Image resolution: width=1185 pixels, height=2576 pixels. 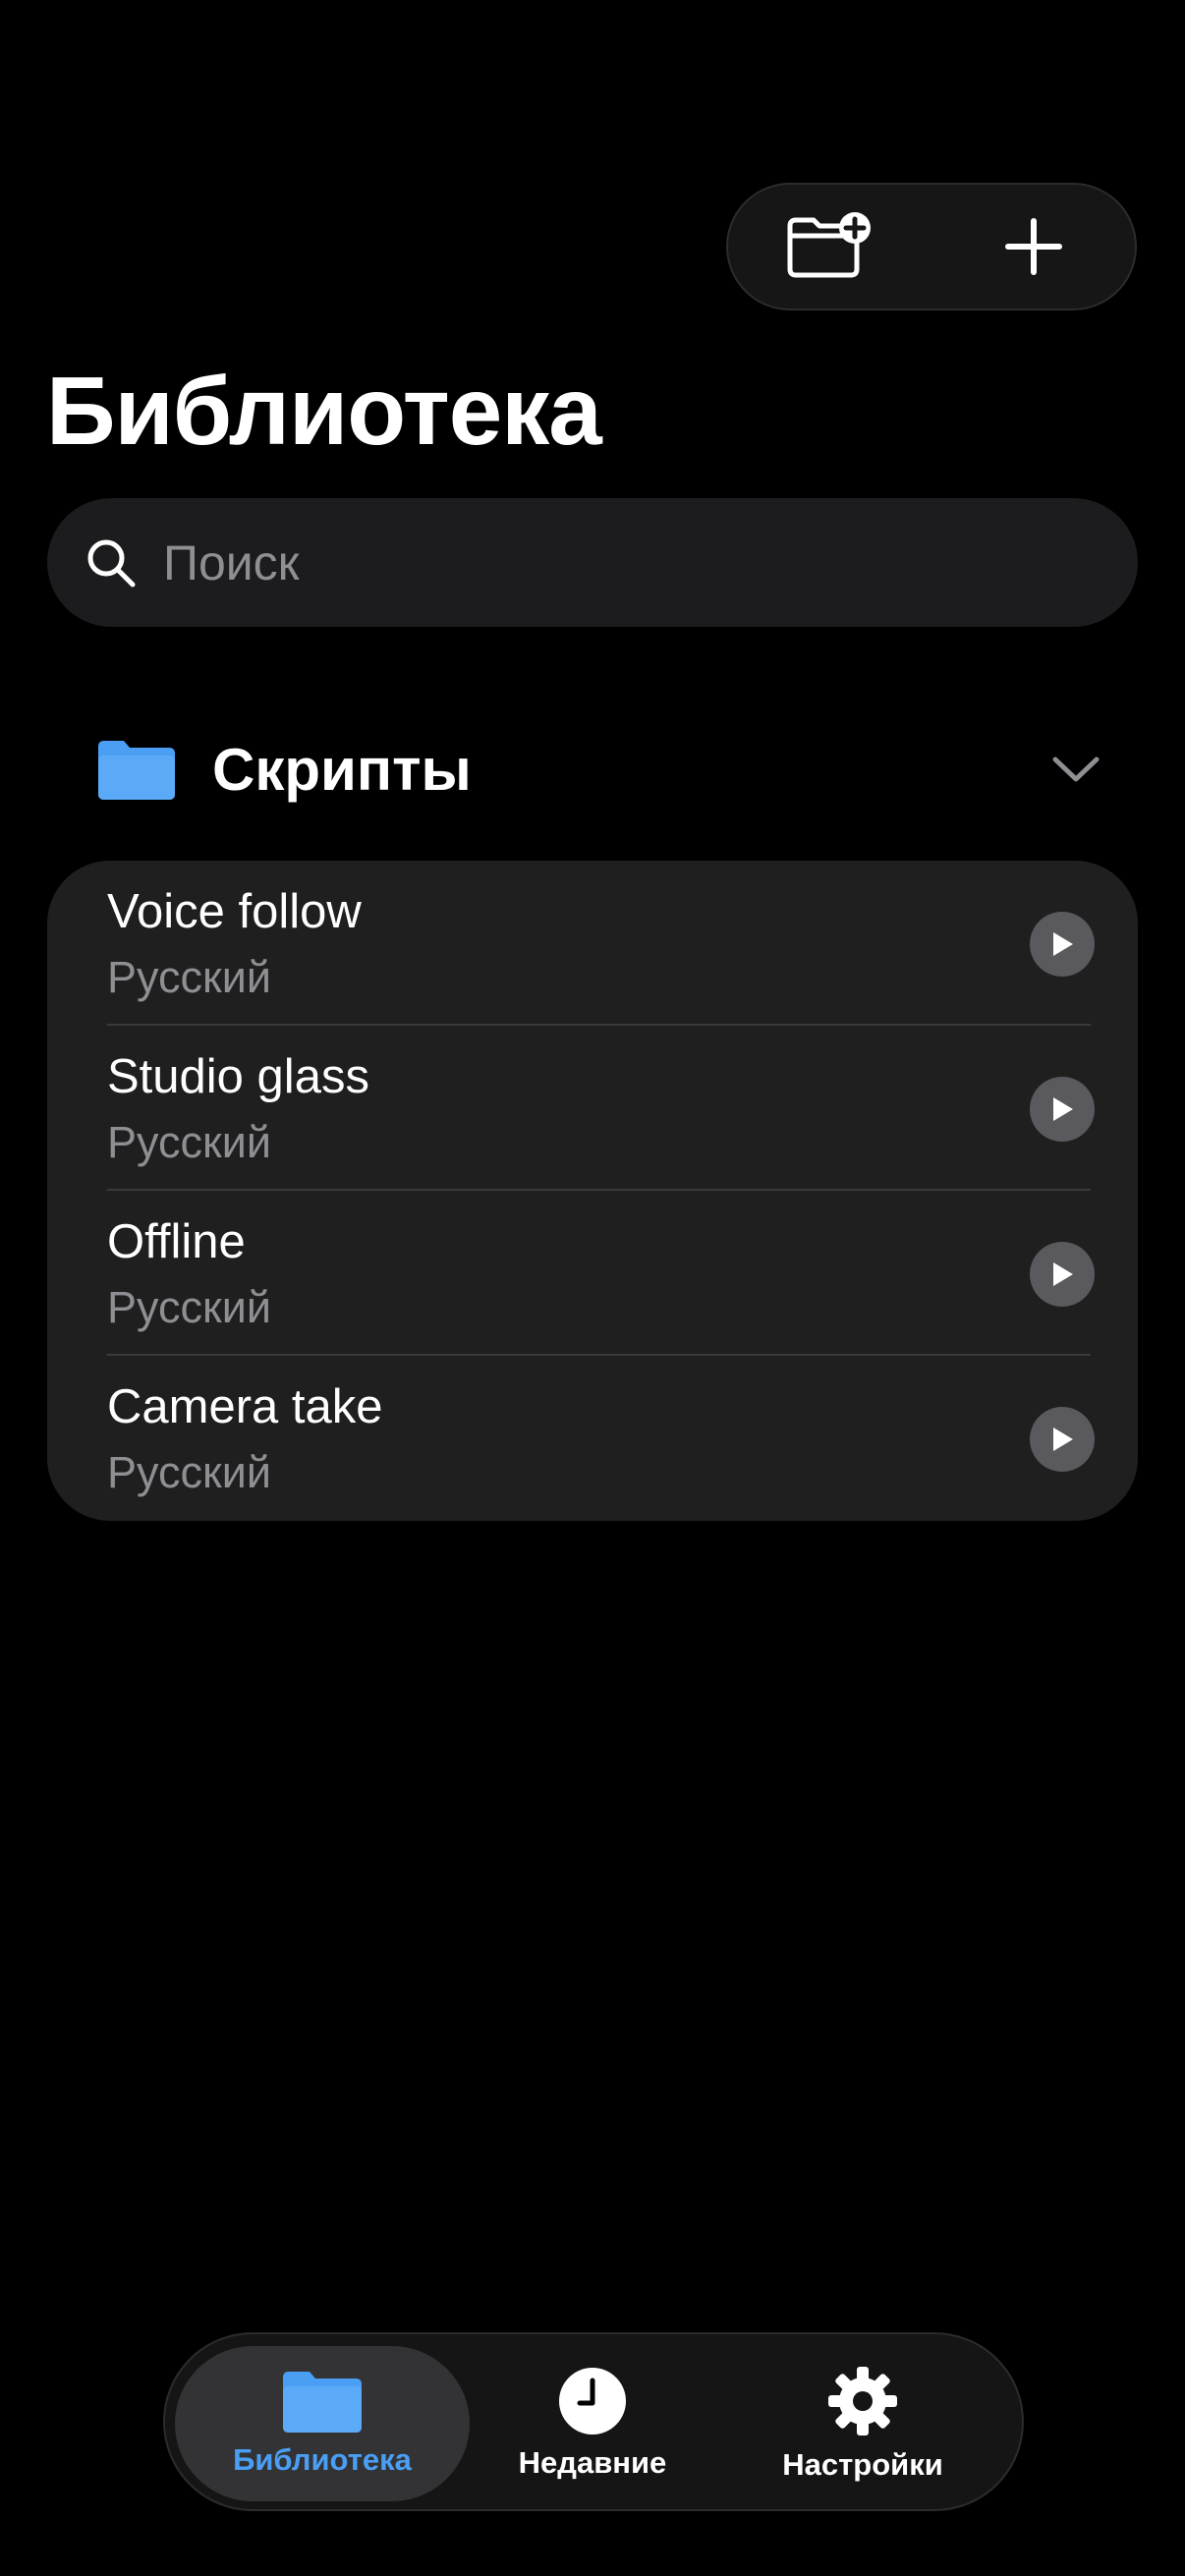 I want to click on top-actions, so click(x=932, y=246).